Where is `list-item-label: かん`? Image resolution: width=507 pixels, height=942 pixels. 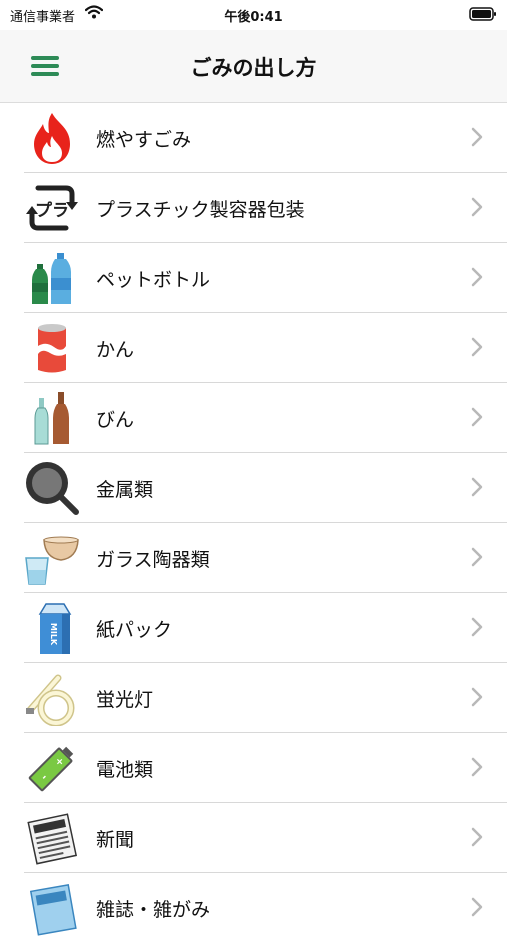
list-item-label: かん is located at coordinates (115, 350).